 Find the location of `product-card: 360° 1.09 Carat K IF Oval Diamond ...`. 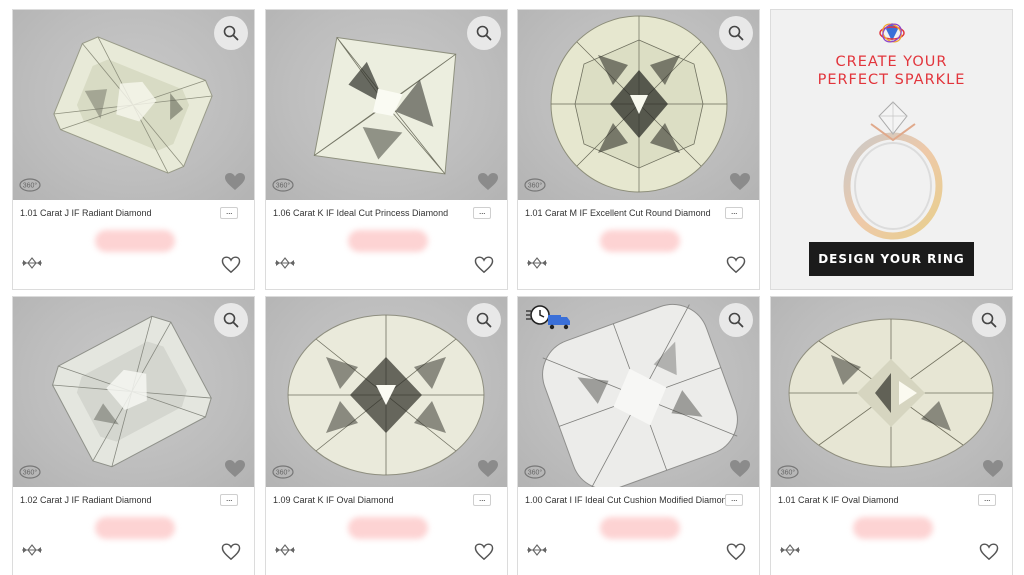

product-card: 360° 1.09 Carat K IF Oval Diamond ... is located at coordinates (386, 435).